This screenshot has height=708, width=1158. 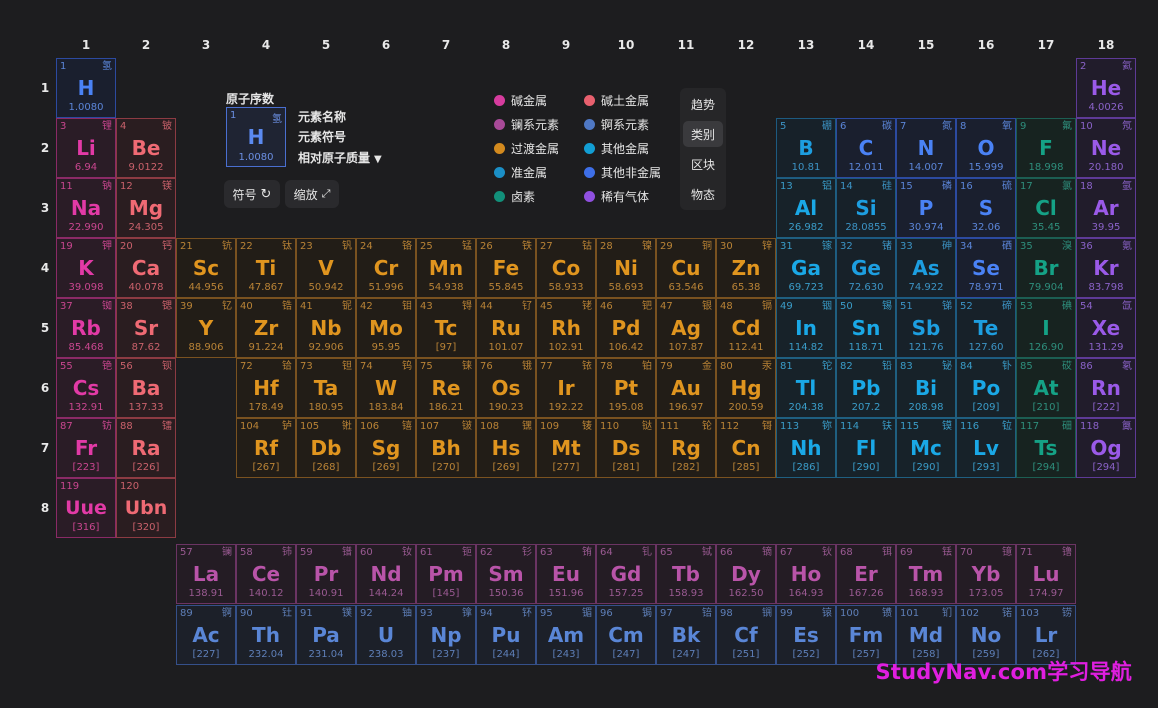 I want to click on element-cell-kr: 36 氪 Kr 83.798, so click(x=1106, y=268).